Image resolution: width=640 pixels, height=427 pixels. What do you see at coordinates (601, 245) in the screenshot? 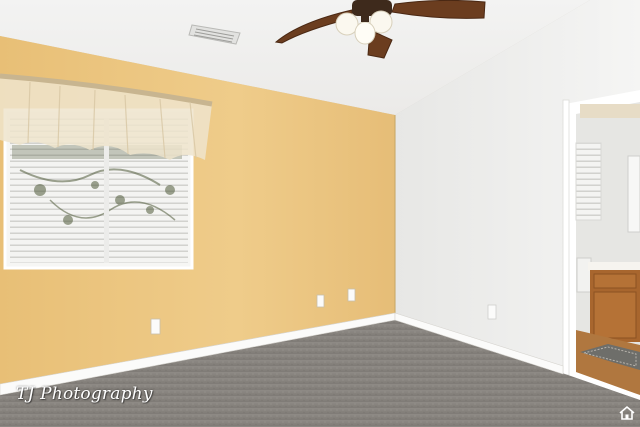
I see `bathroom-doorway` at bounding box center [601, 245].